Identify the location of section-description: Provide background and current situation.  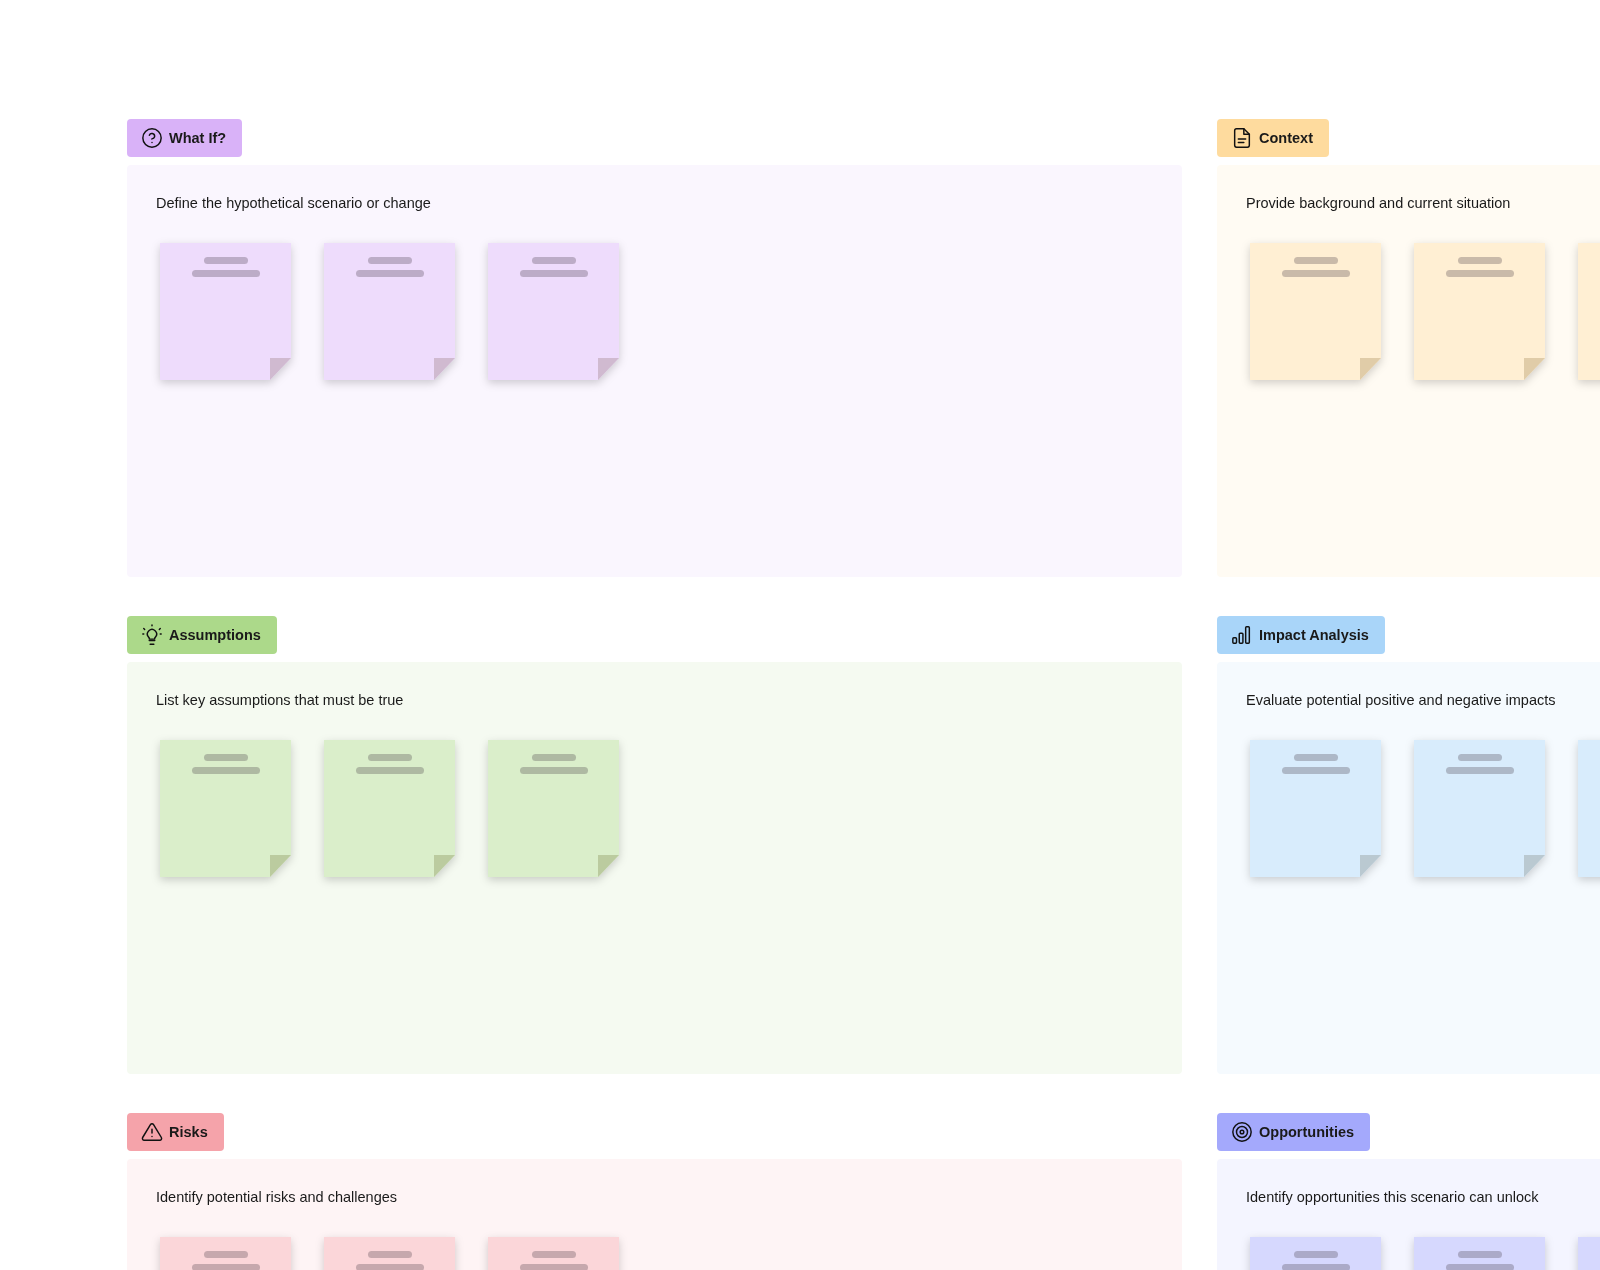
(1379, 203).